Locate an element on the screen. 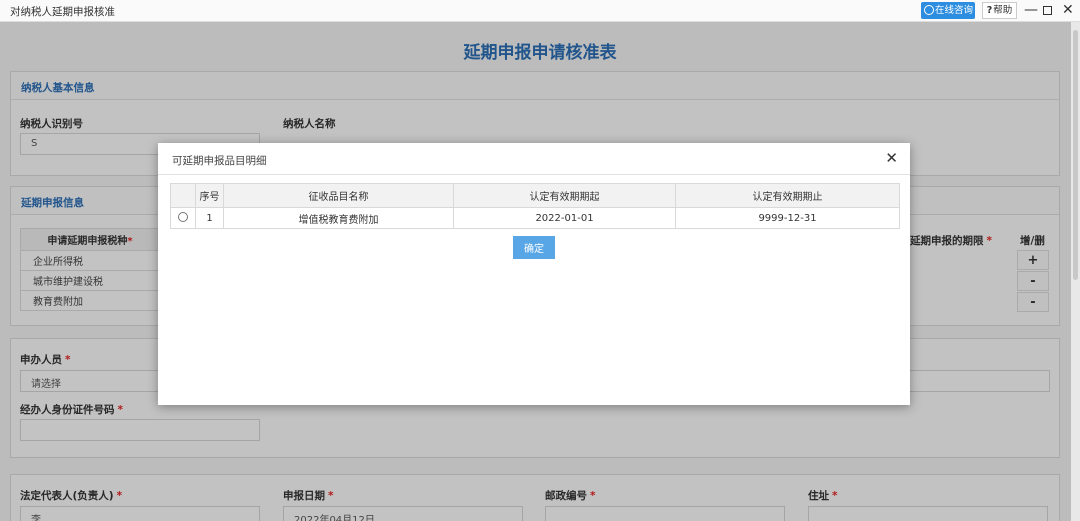 Image resolution: width=1080 pixels, height=521 pixels. row-end-date: 9999-12-31 is located at coordinates (787, 218).